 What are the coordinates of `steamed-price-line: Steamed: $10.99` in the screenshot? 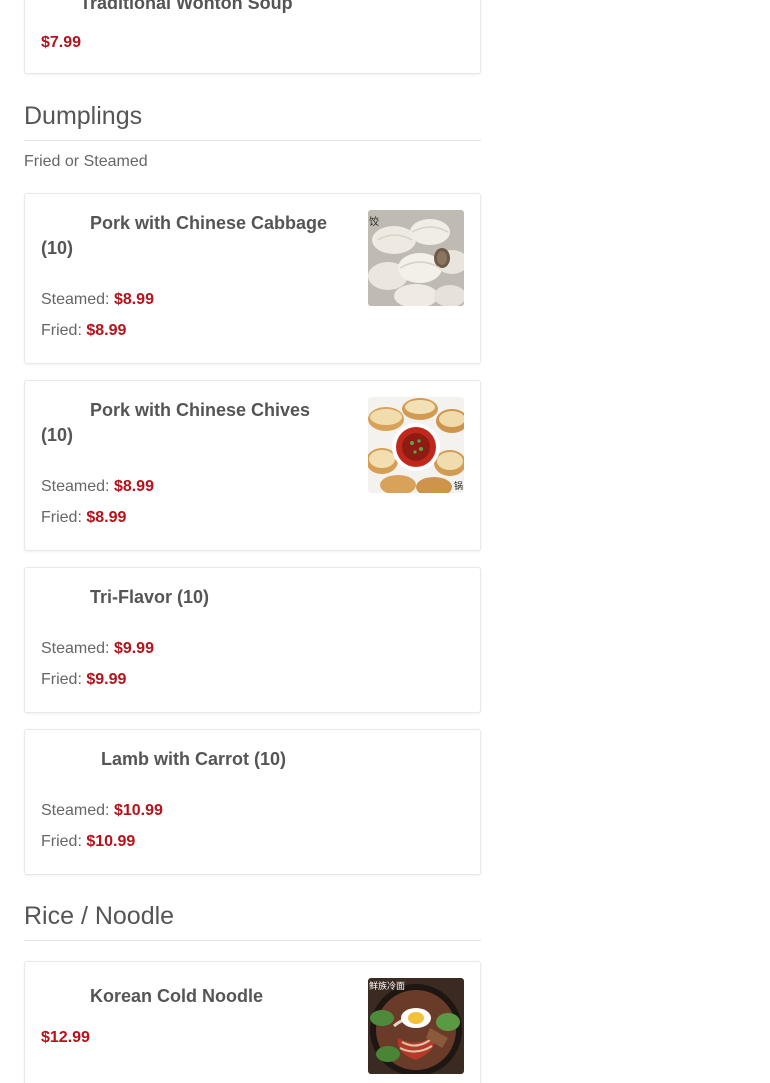 It's located at (102, 811).